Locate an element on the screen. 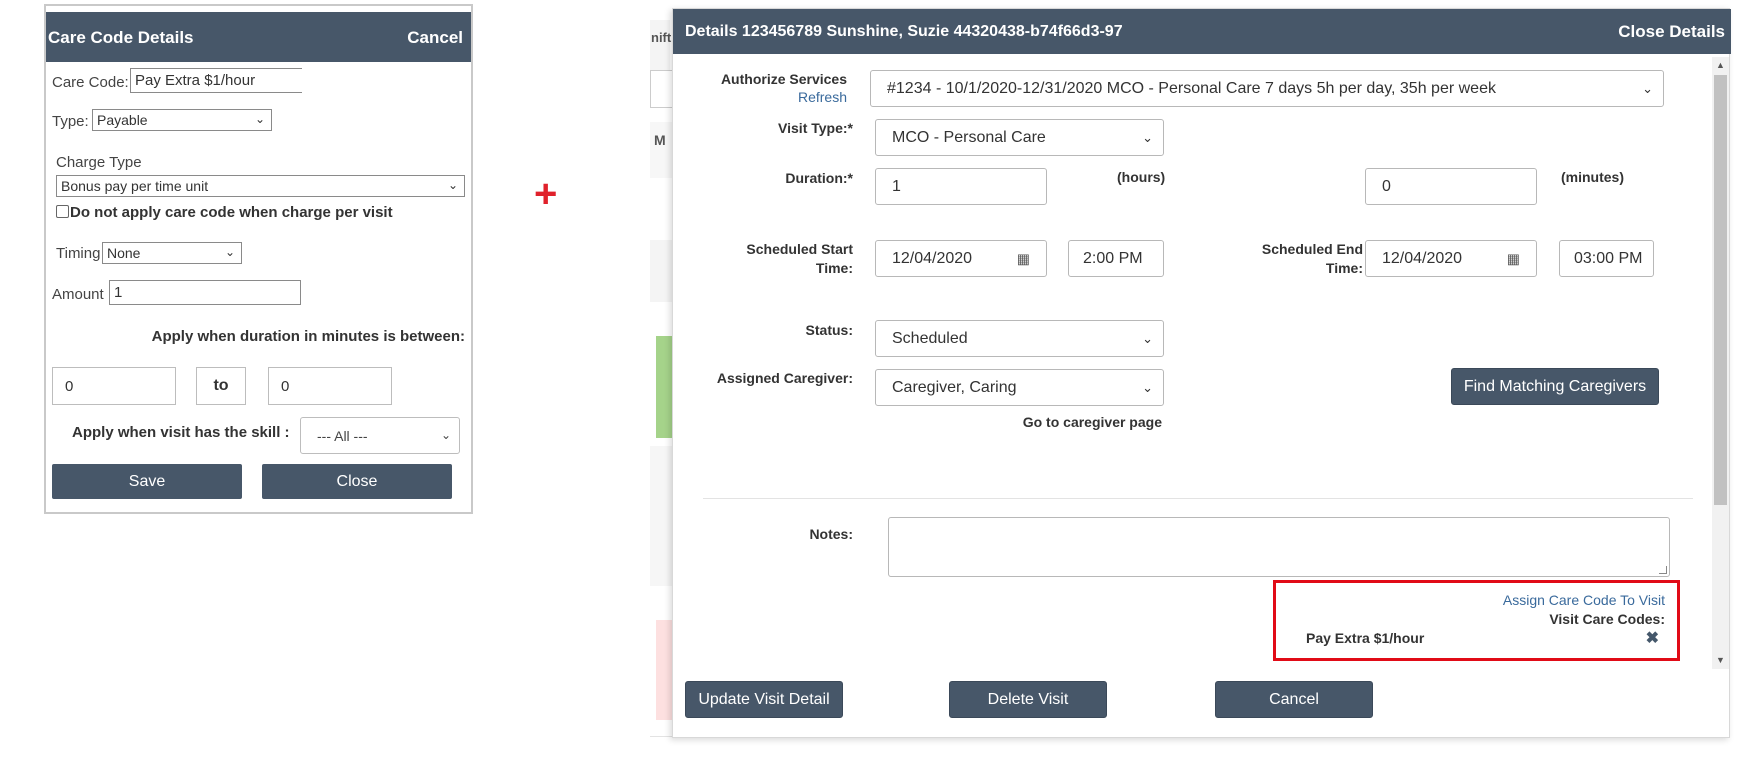 The height and width of the screenshot is (764, 1748). visit-type-select: MCO - Personal Care ⌄ is located at coordinates (1019, 137).